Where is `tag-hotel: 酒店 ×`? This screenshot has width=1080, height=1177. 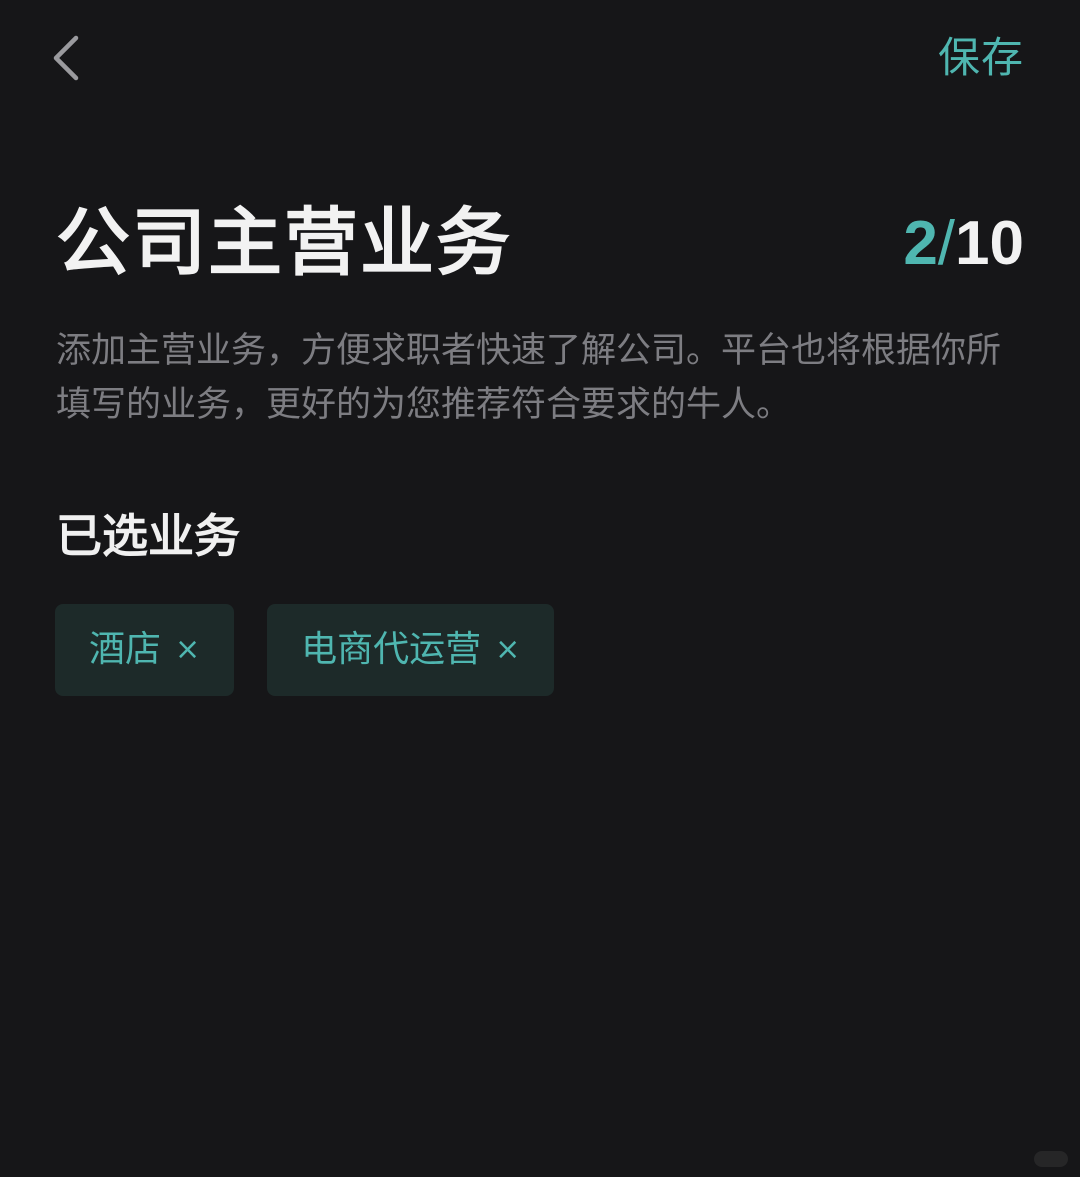
tag-hotel: 酒店 × is located at coordinates (145, 650).